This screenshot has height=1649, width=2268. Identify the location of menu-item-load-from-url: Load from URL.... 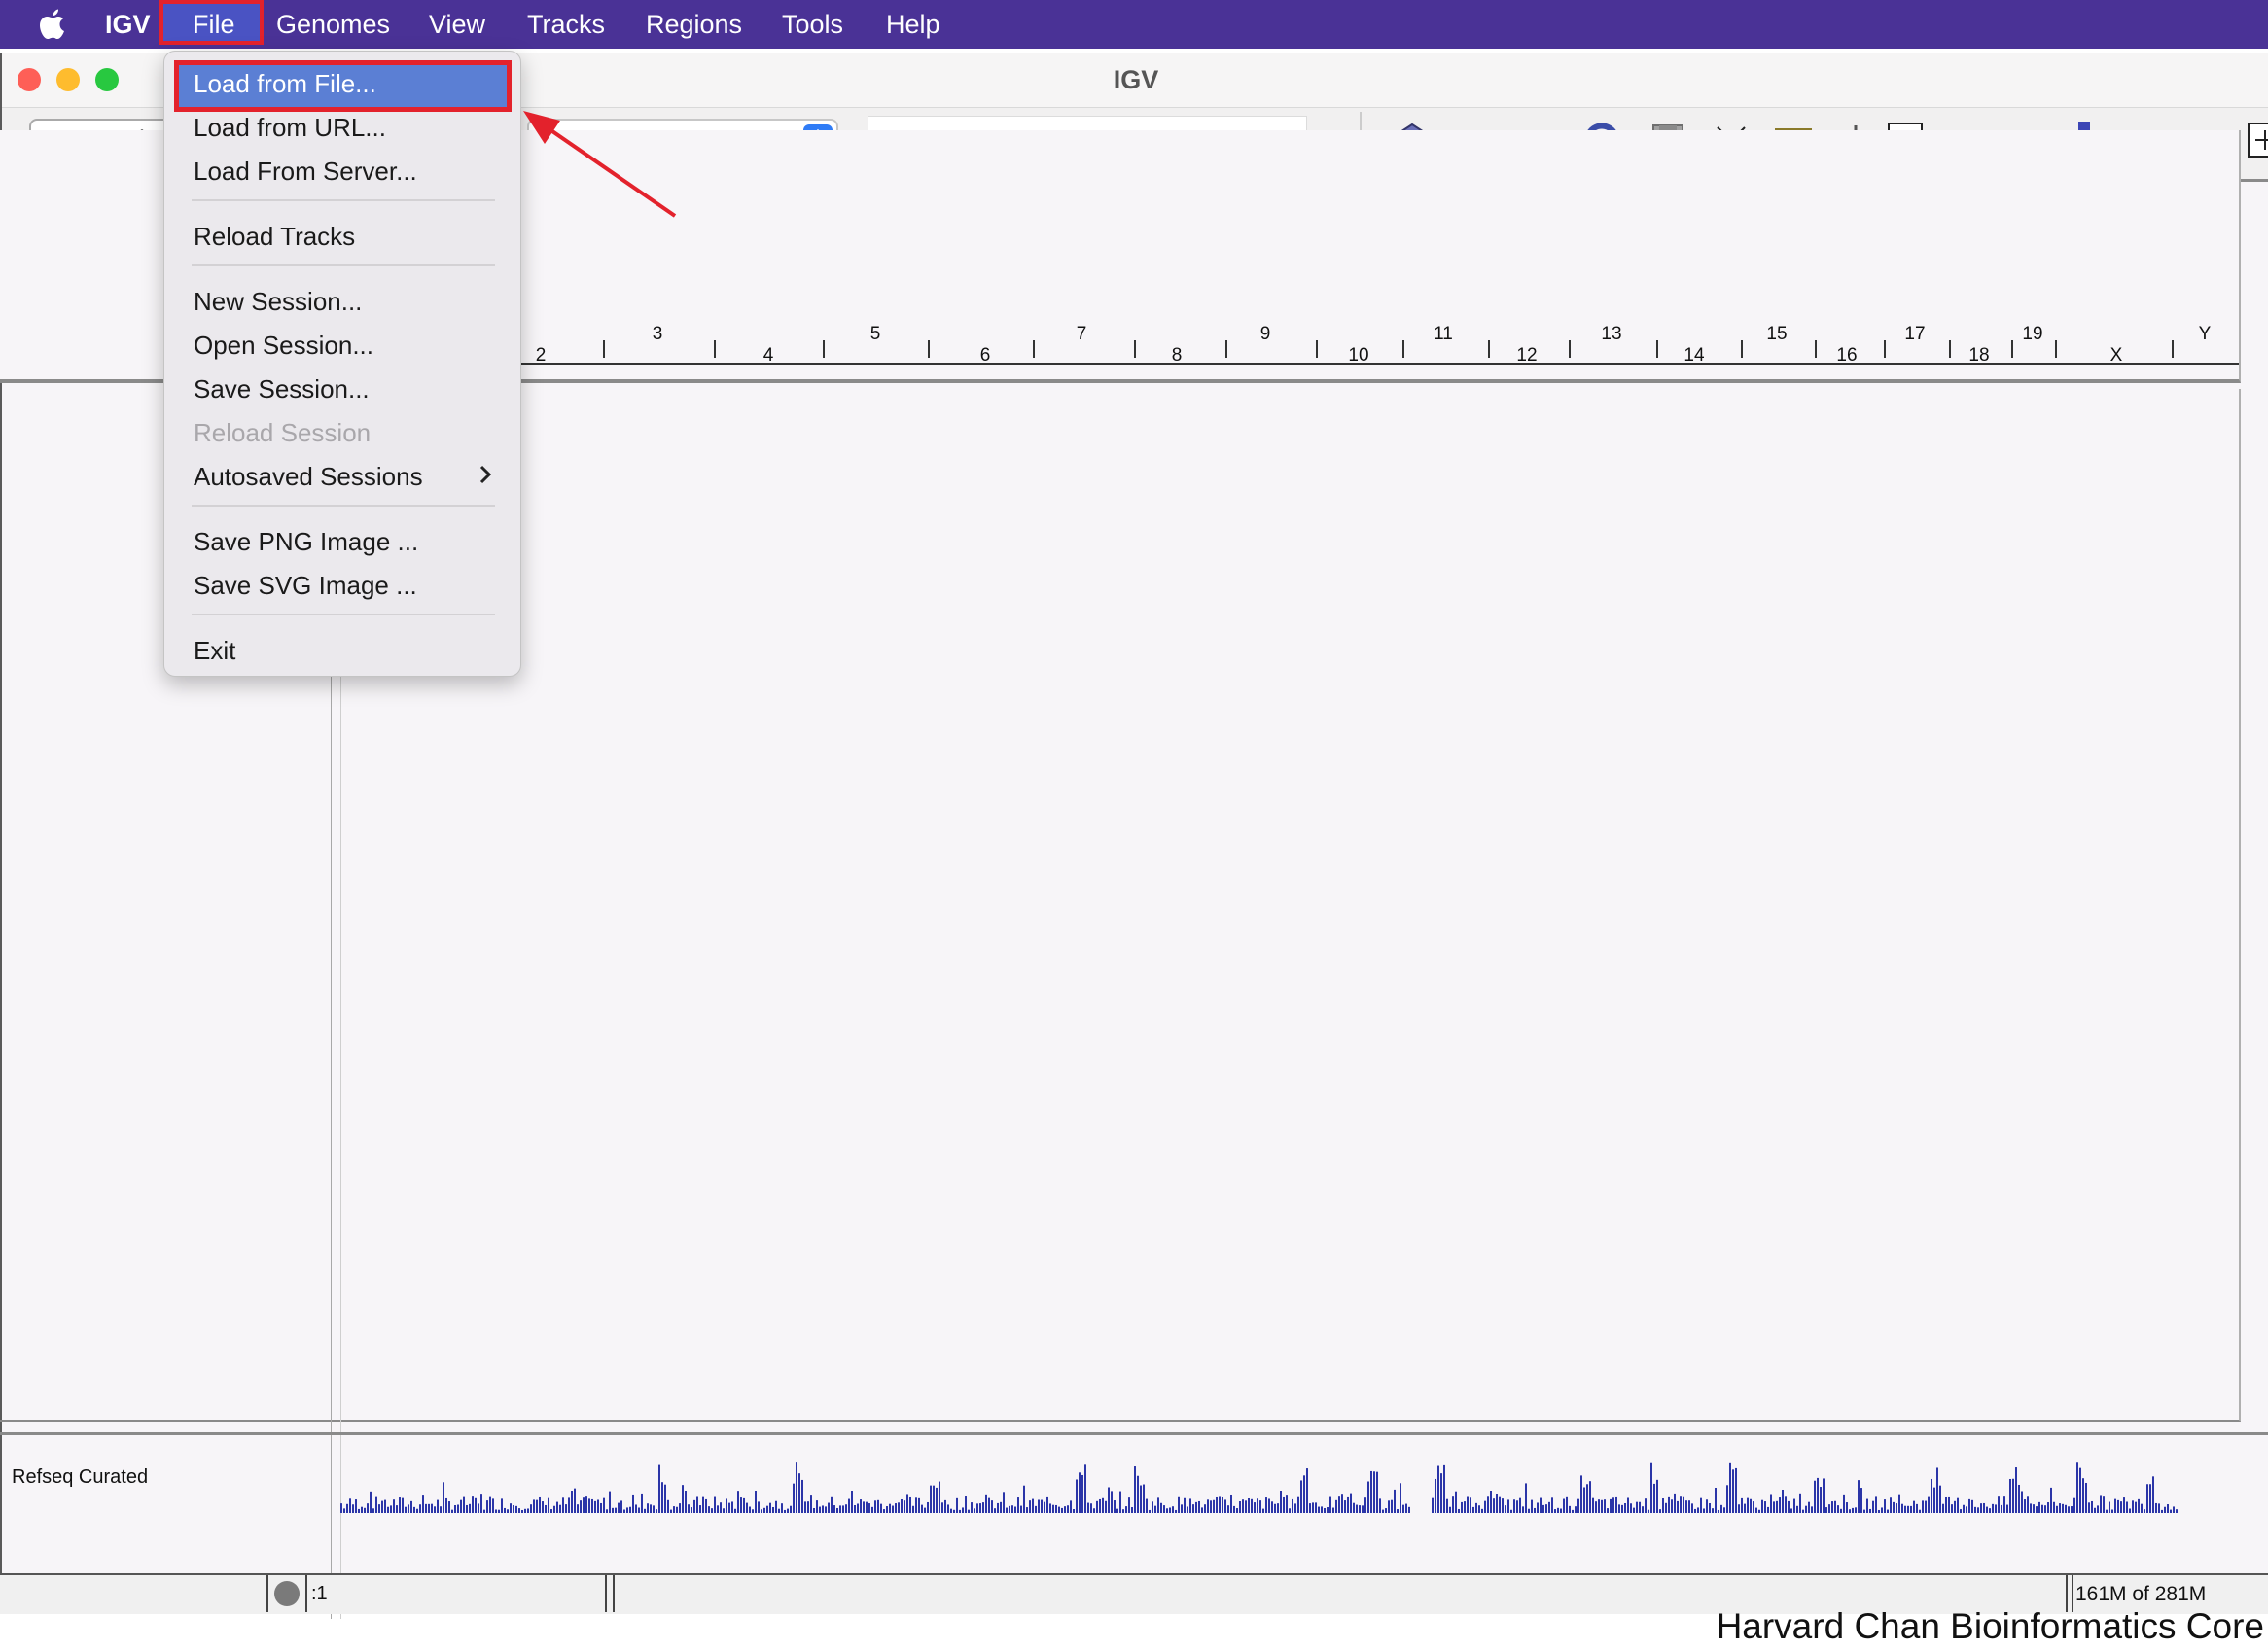
(290, 128).